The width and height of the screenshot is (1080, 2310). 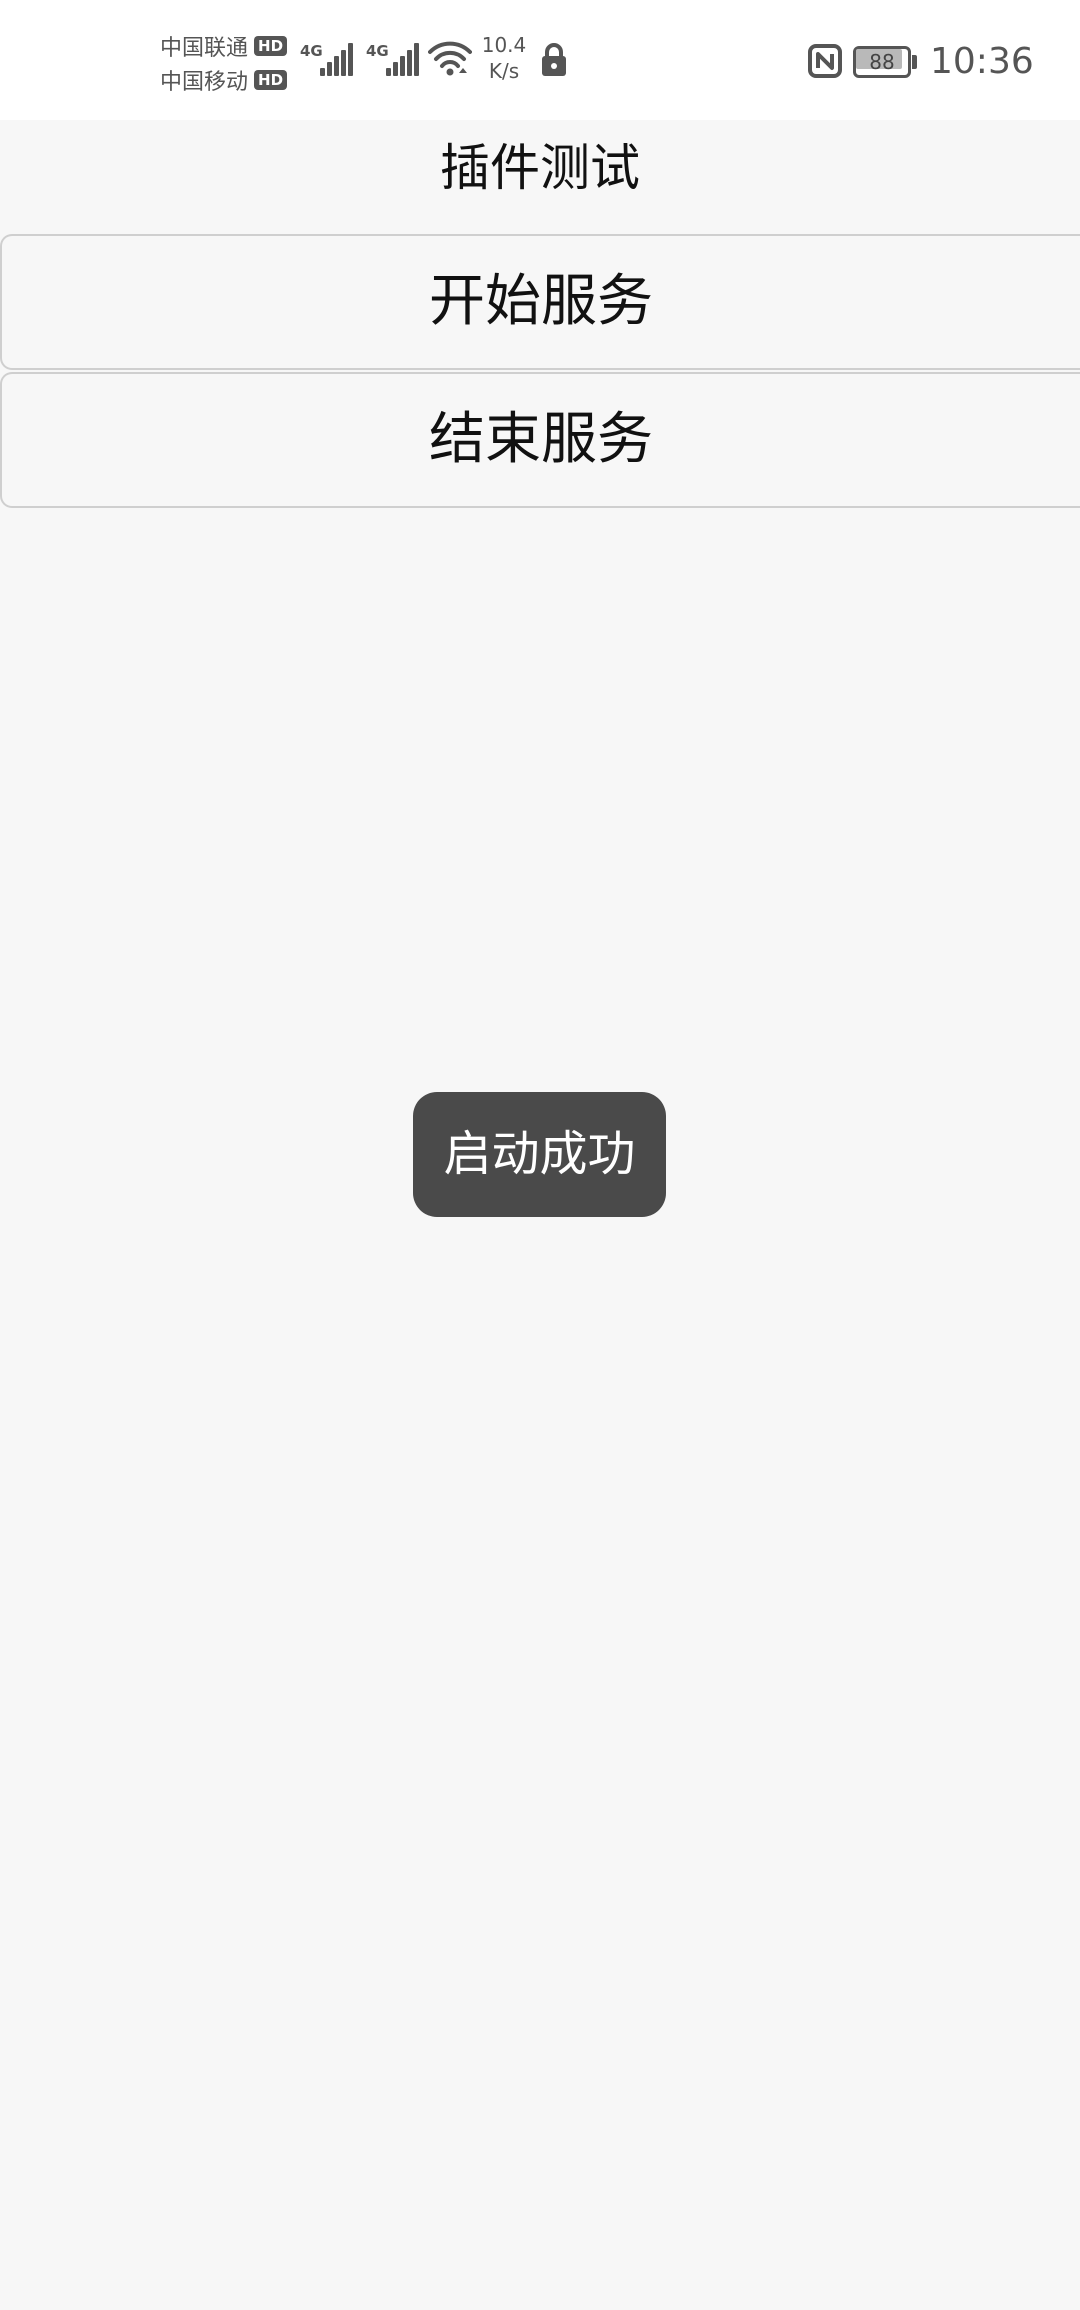 What do you see at coordinates (914, 62) in the screenshot?
I see `battery-cap` at bounding box center [914, 62].